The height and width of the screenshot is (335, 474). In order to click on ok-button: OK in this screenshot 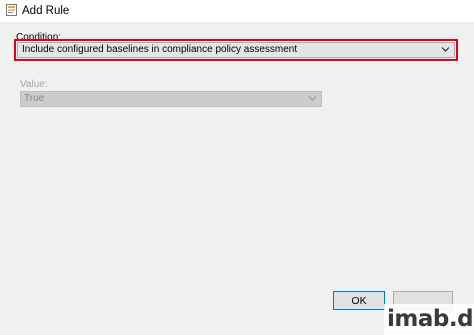, I will do `click(359, 300)`.